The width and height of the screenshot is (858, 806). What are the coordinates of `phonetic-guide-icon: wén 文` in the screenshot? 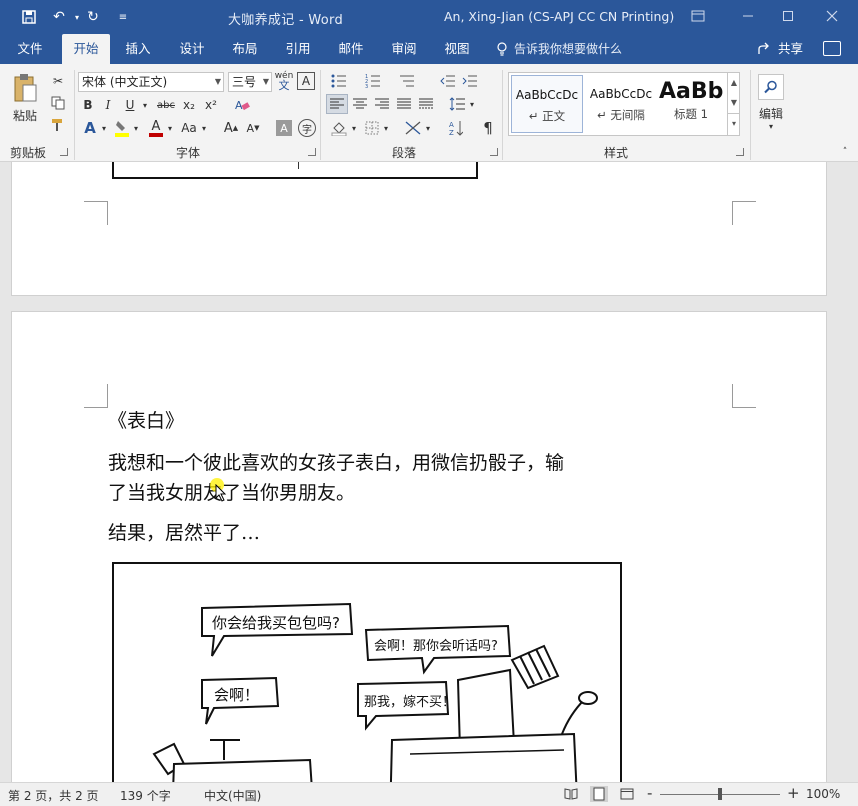 It's located at (284, 81).